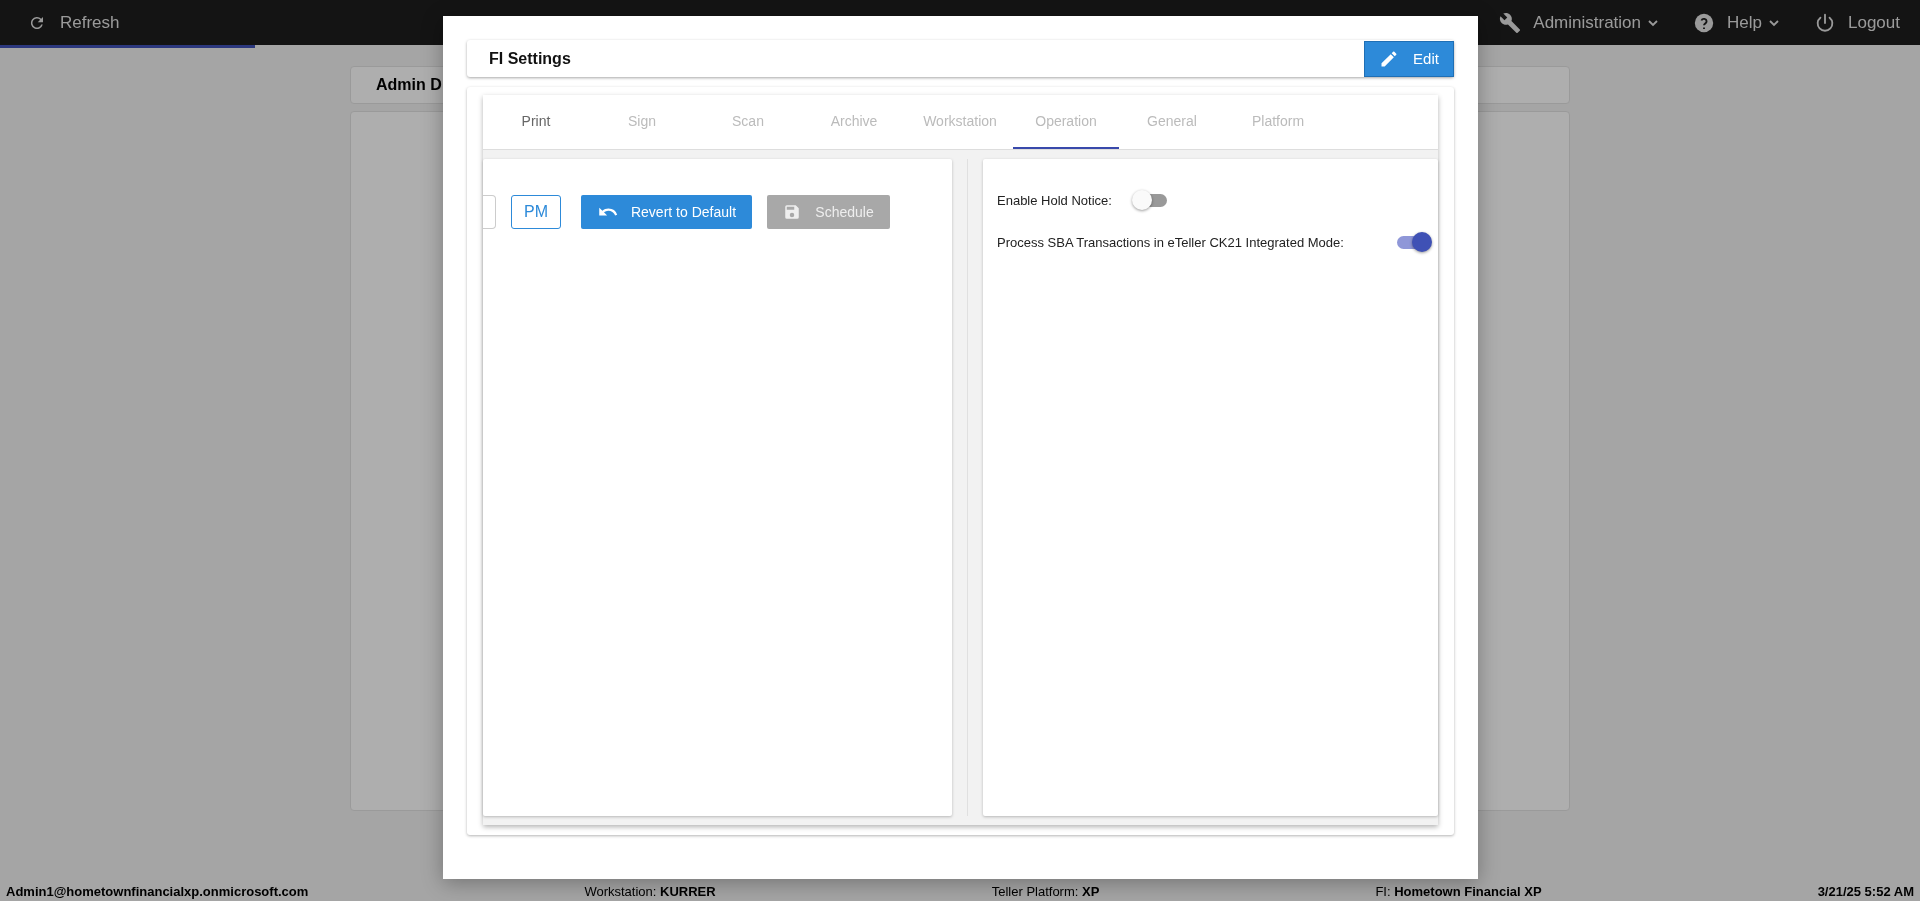 The height and width of the screenshot is (901, 1920). Describe the element at coordinates (536, 212) in the screenshot. I see `pm-button: PM` at that location.